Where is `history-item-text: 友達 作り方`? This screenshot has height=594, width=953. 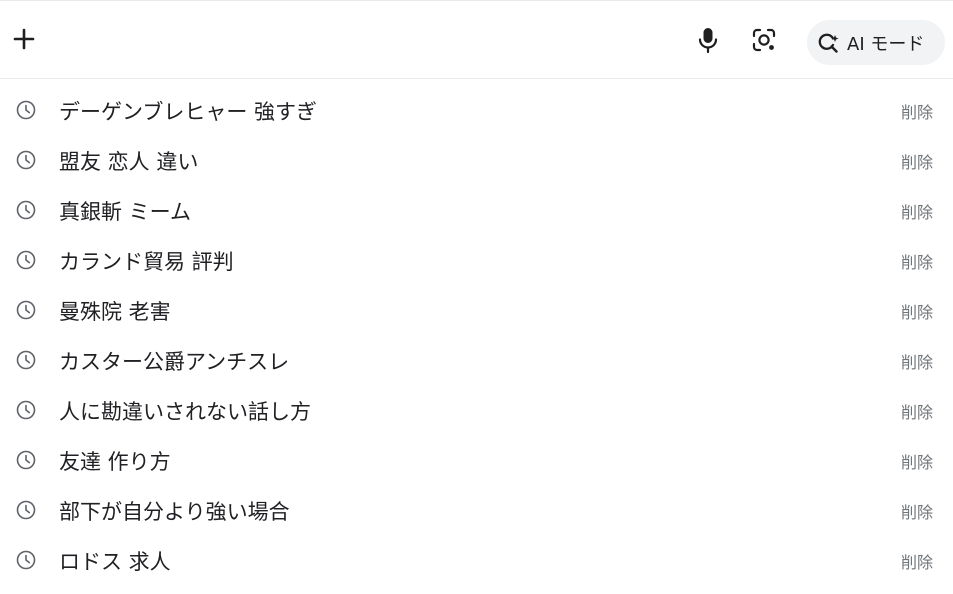 history-item-text: 友達 作り方 is located at coordinates (115, 462).